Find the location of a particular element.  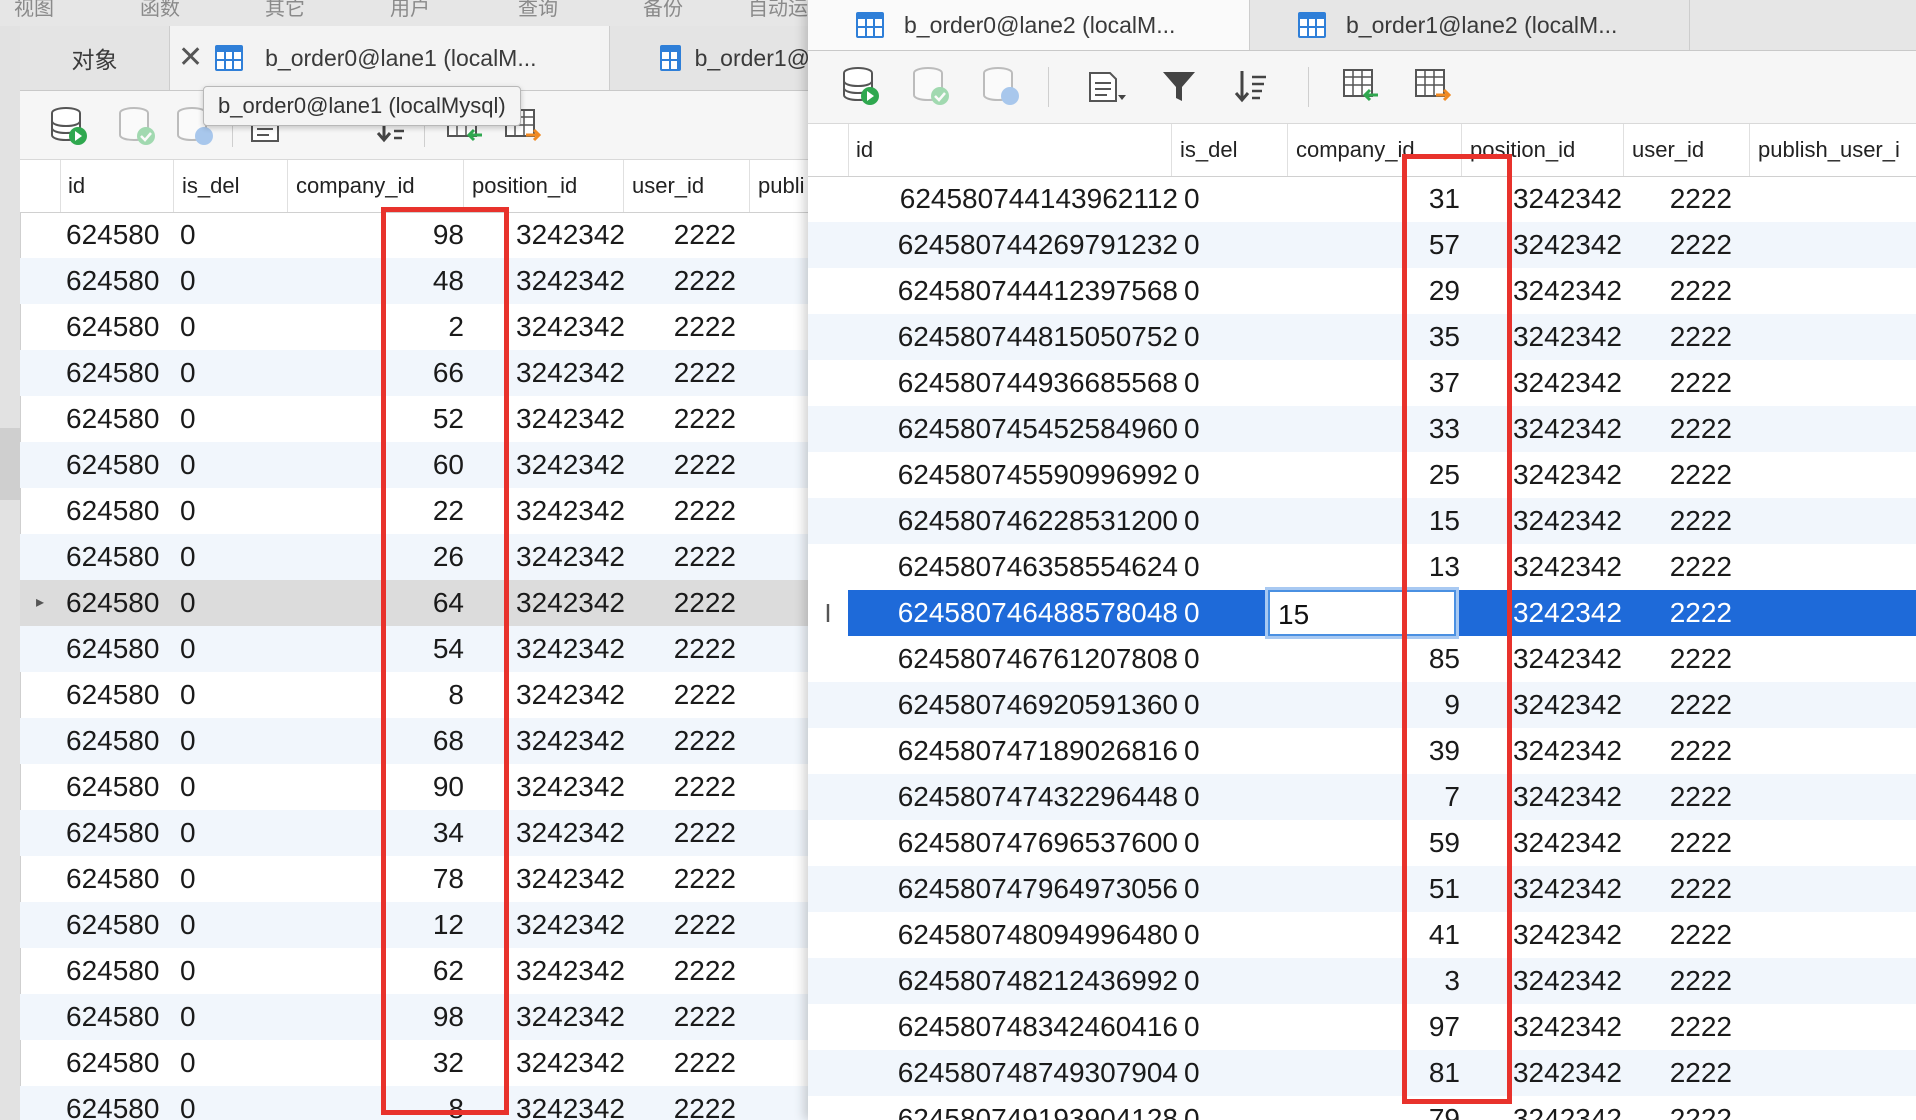

cell-company-id: 90 is located at coordinates (376, 787).